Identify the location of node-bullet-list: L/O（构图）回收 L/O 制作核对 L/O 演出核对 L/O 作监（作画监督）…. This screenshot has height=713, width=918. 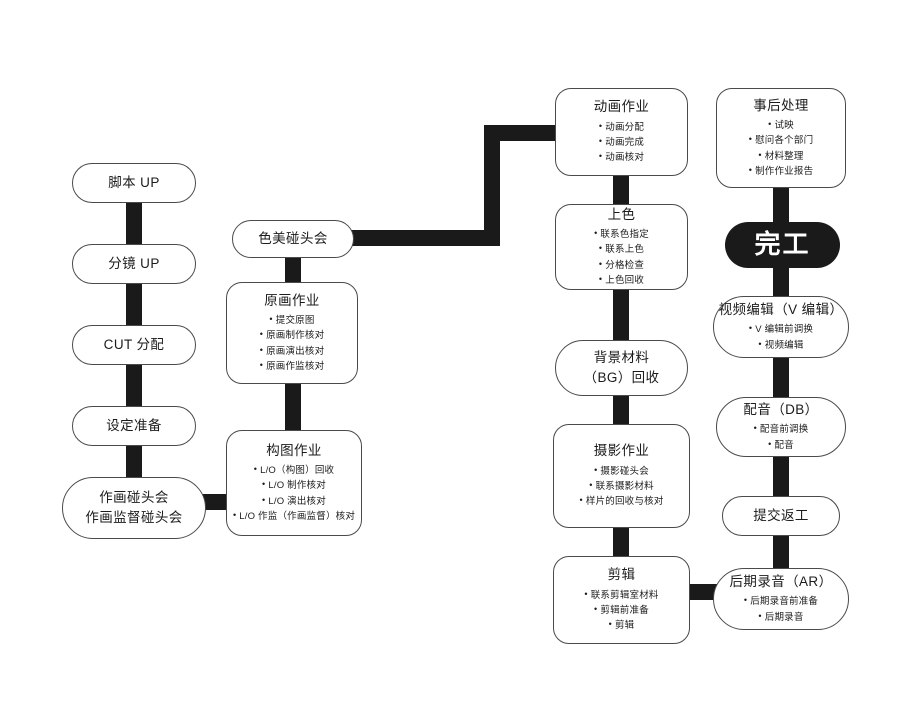
(294, 494).